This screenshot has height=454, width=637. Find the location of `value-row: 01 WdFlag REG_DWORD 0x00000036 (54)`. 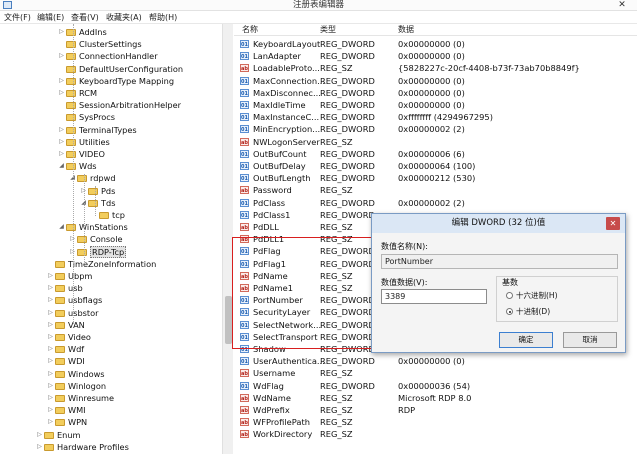

value-row: 01 WdFlag REG_DWORD 0x00000036 (54) is located at coordinates (435, 386).